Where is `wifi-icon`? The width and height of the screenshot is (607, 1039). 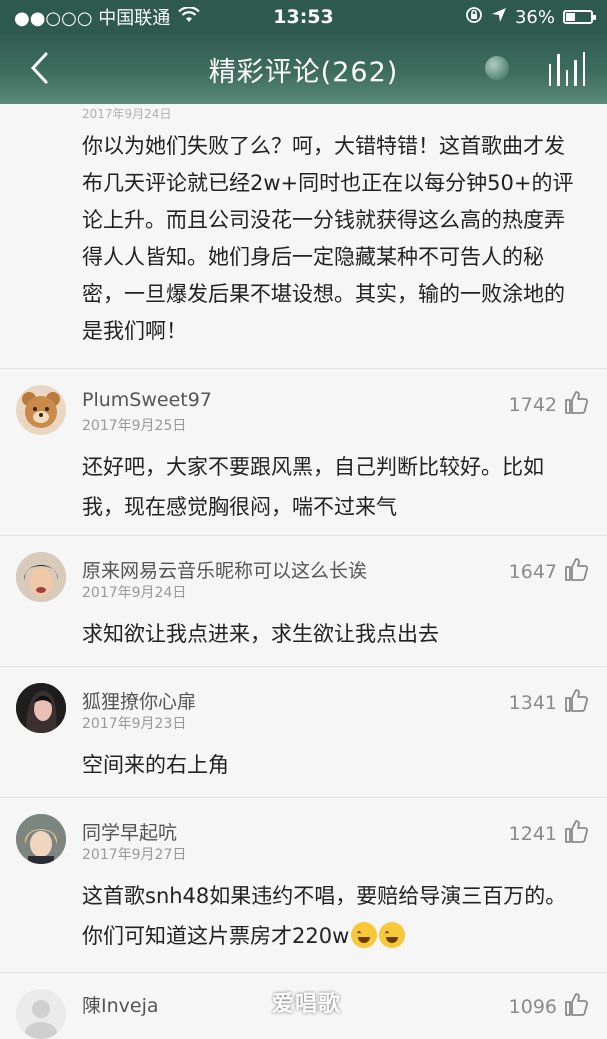 wifi-icon is located at coordinates (189, 16).